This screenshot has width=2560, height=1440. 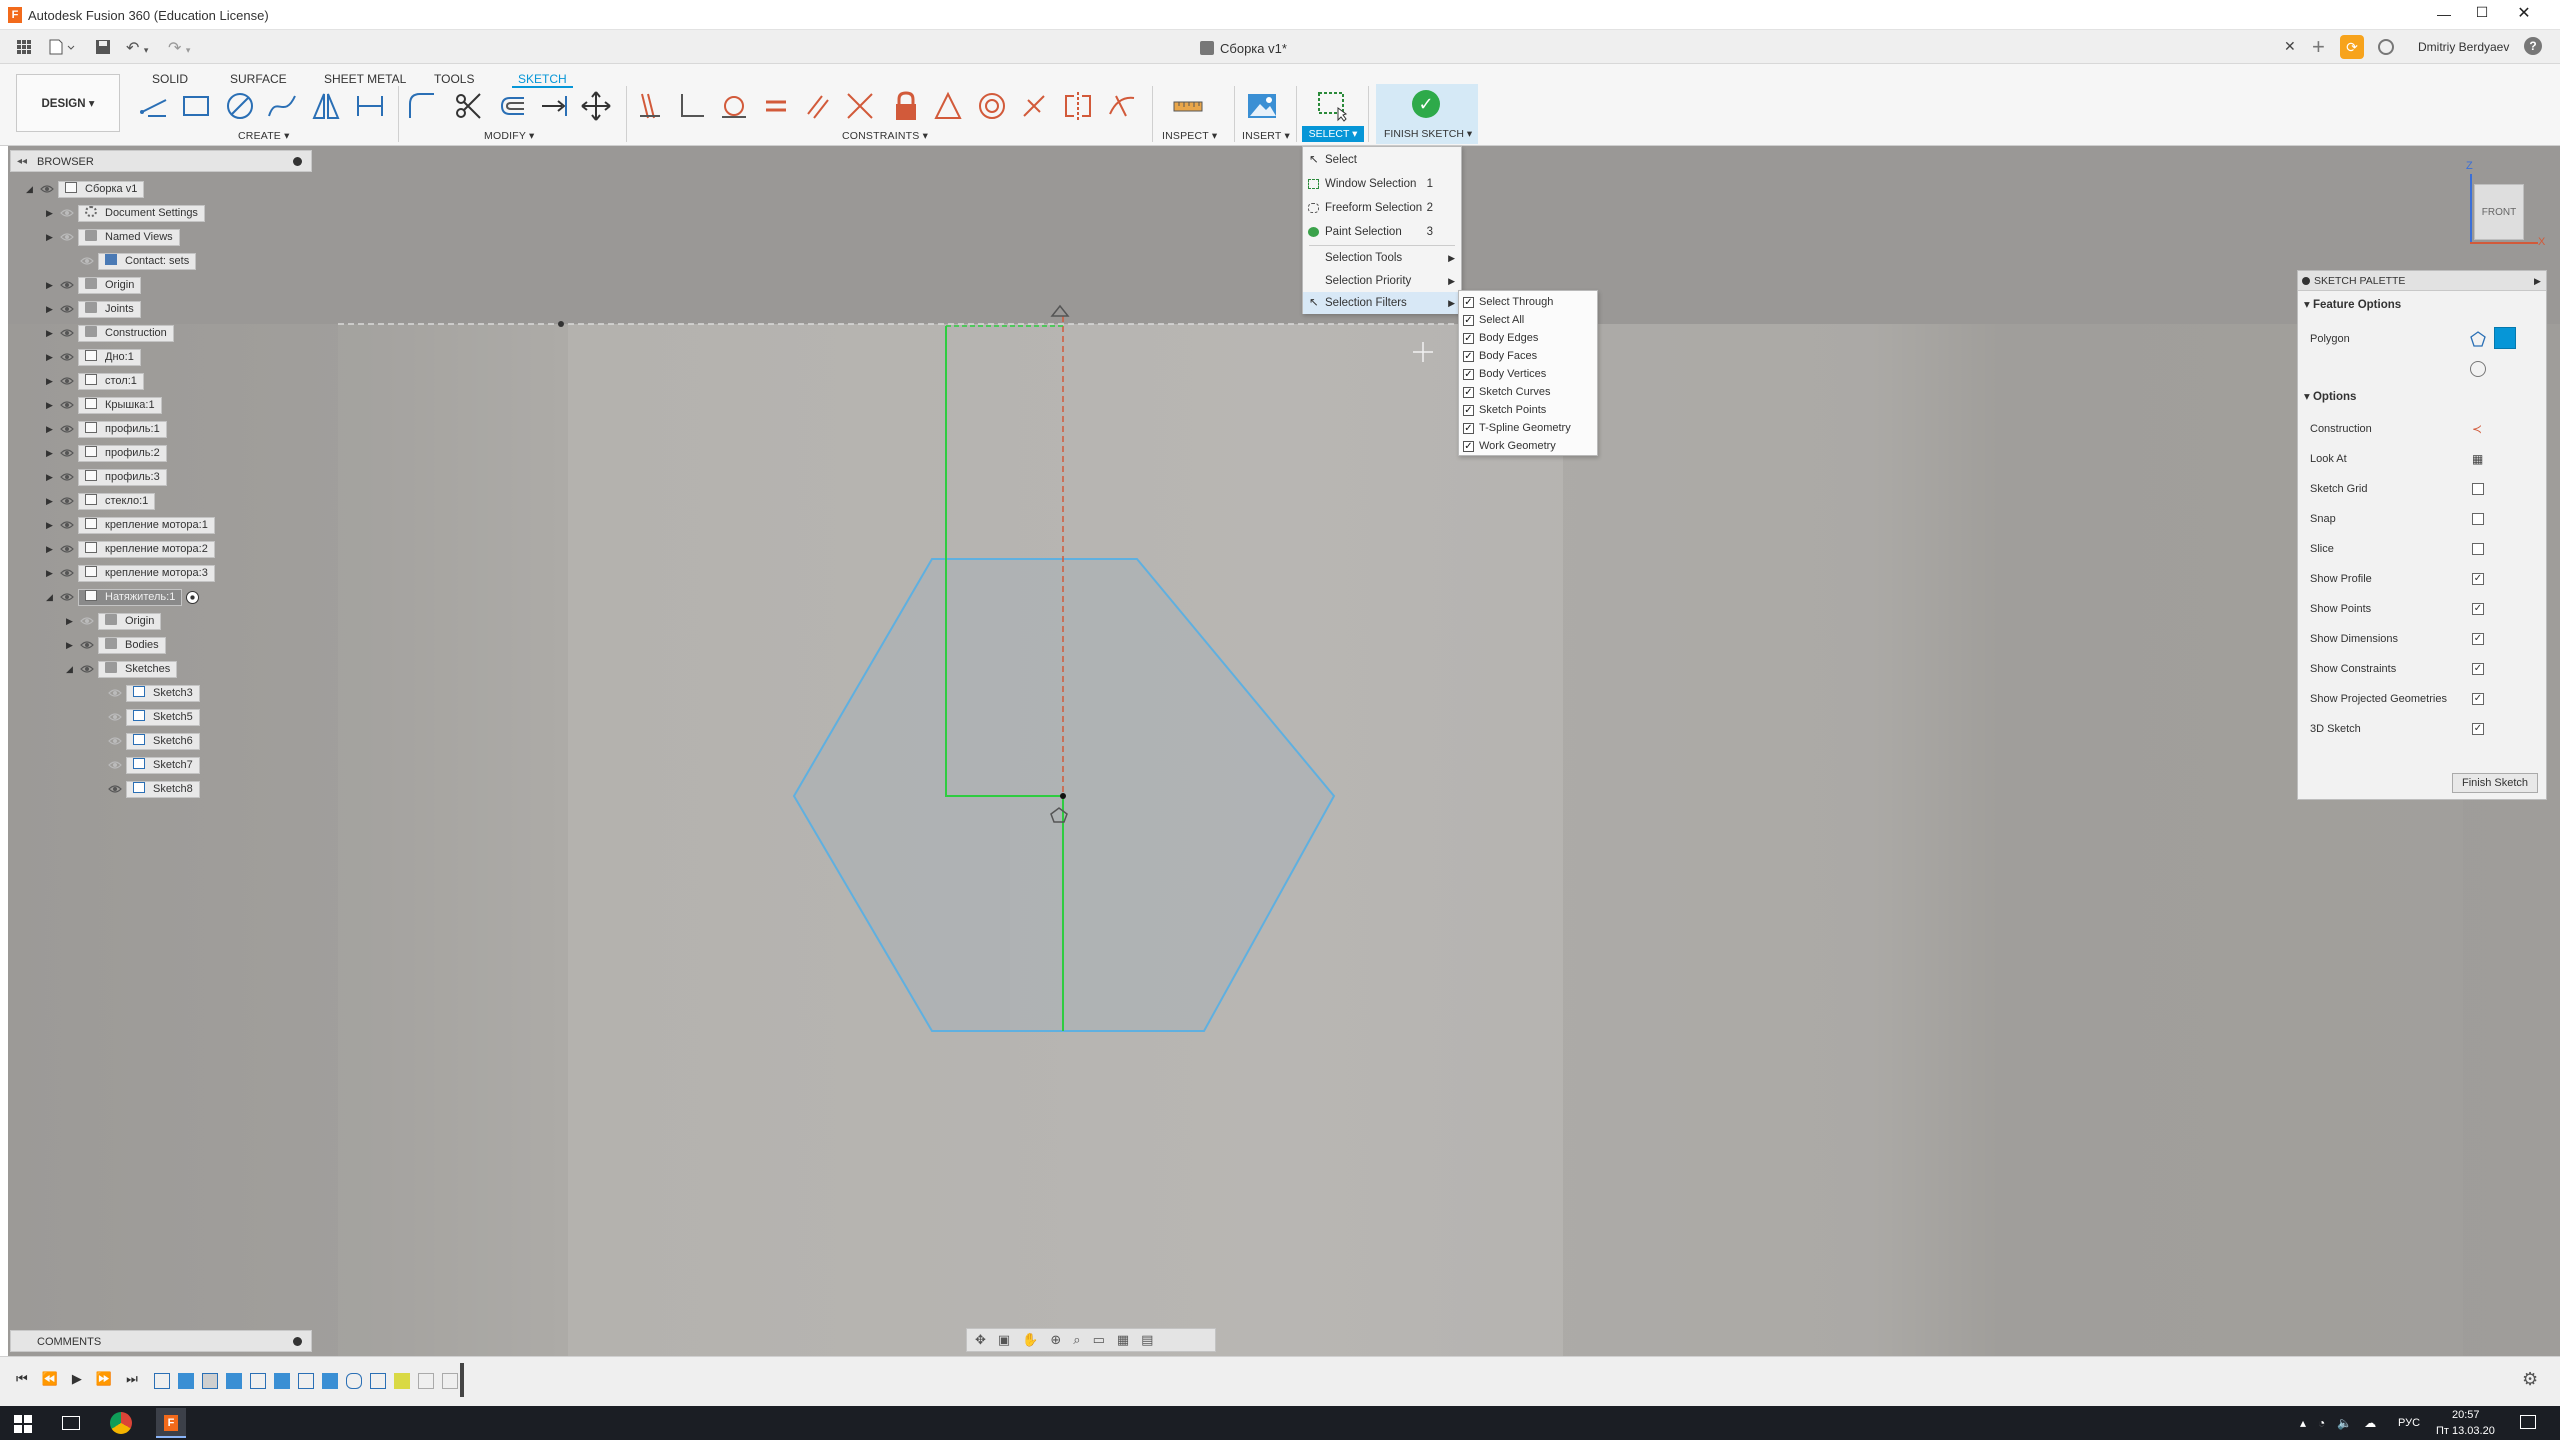 What do you see at coordinates (93, 357) in the screenshot?
I see `browser-node: ▶ Дно:1` at bounding box center [93, 357].